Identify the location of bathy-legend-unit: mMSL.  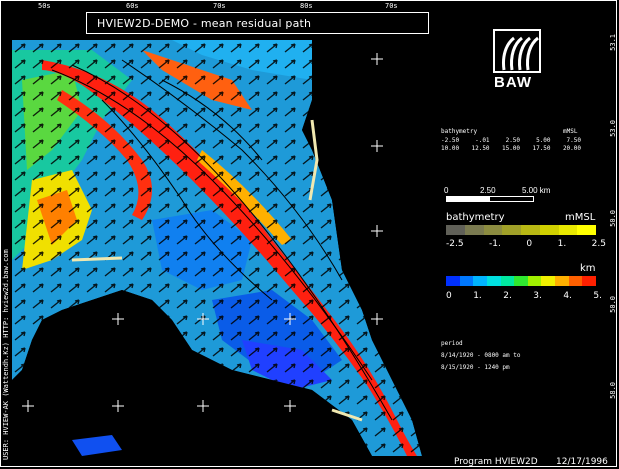
(580, 217).